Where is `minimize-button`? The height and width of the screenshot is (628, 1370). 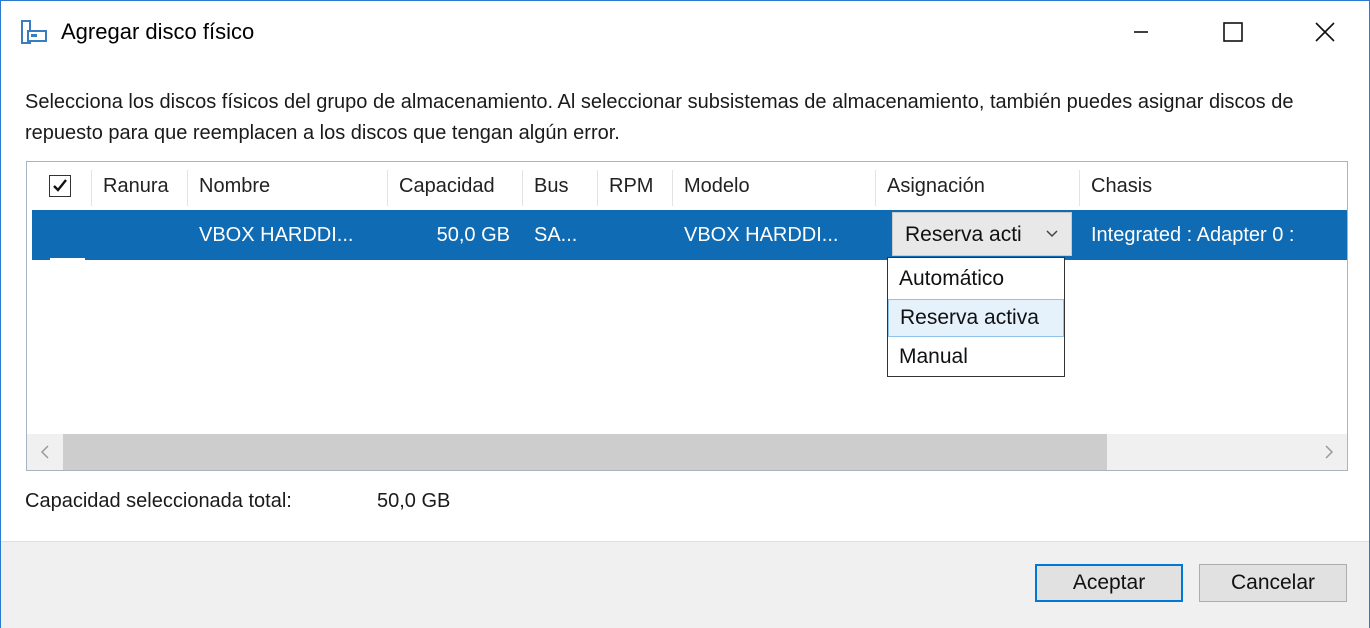 minimize-button is located at coordinates (1141, 32).